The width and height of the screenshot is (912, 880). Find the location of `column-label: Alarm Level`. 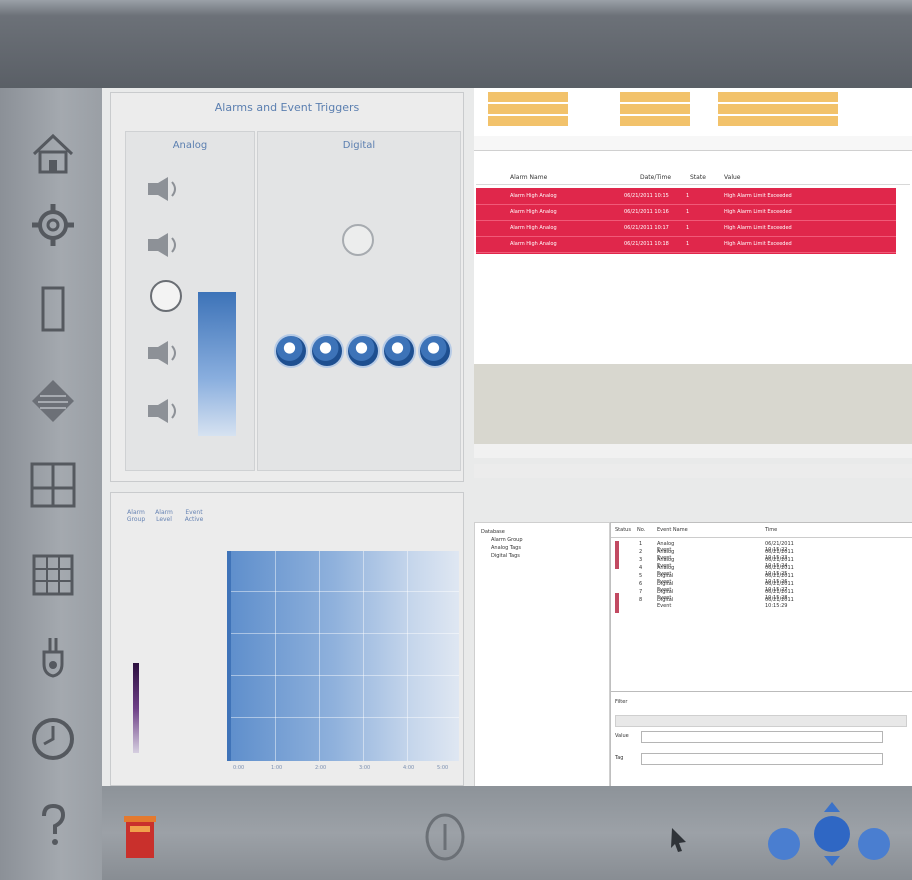

column-label: Alarm Level is located at coordinates (164, 516).